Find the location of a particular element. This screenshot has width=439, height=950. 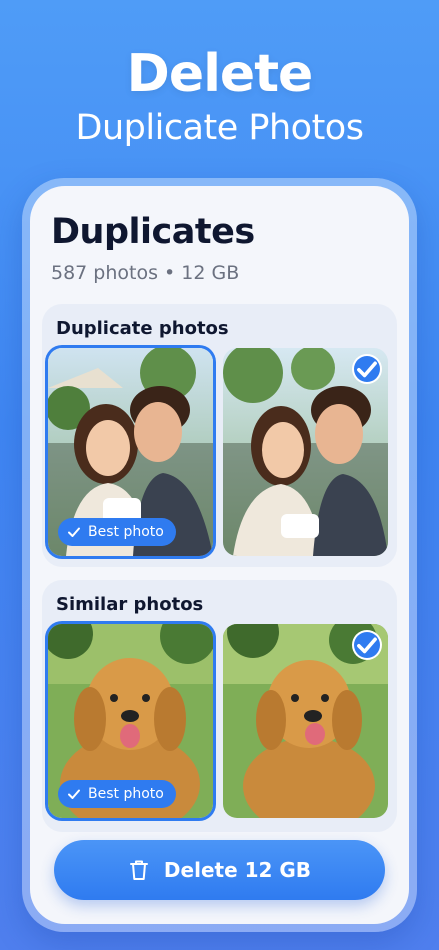

page-subtitle: 587 photos • 12 GB is located at coordinates (145, 273).